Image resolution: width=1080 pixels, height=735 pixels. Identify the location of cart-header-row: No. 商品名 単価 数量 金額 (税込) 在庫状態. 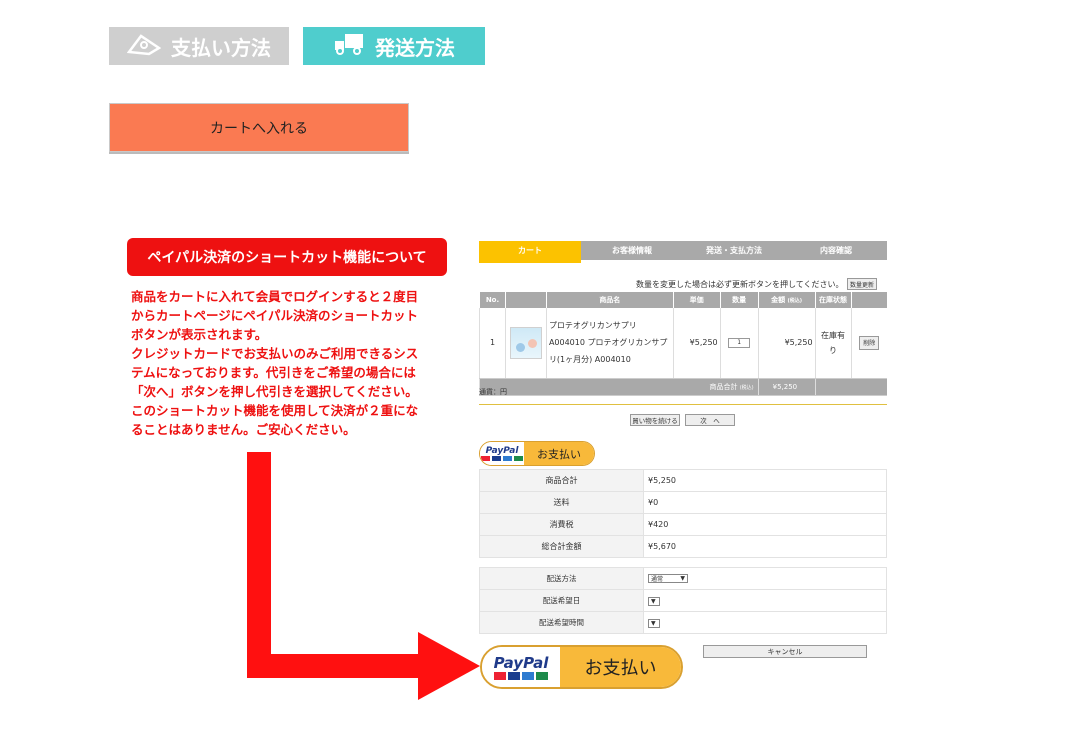
(683, 300).